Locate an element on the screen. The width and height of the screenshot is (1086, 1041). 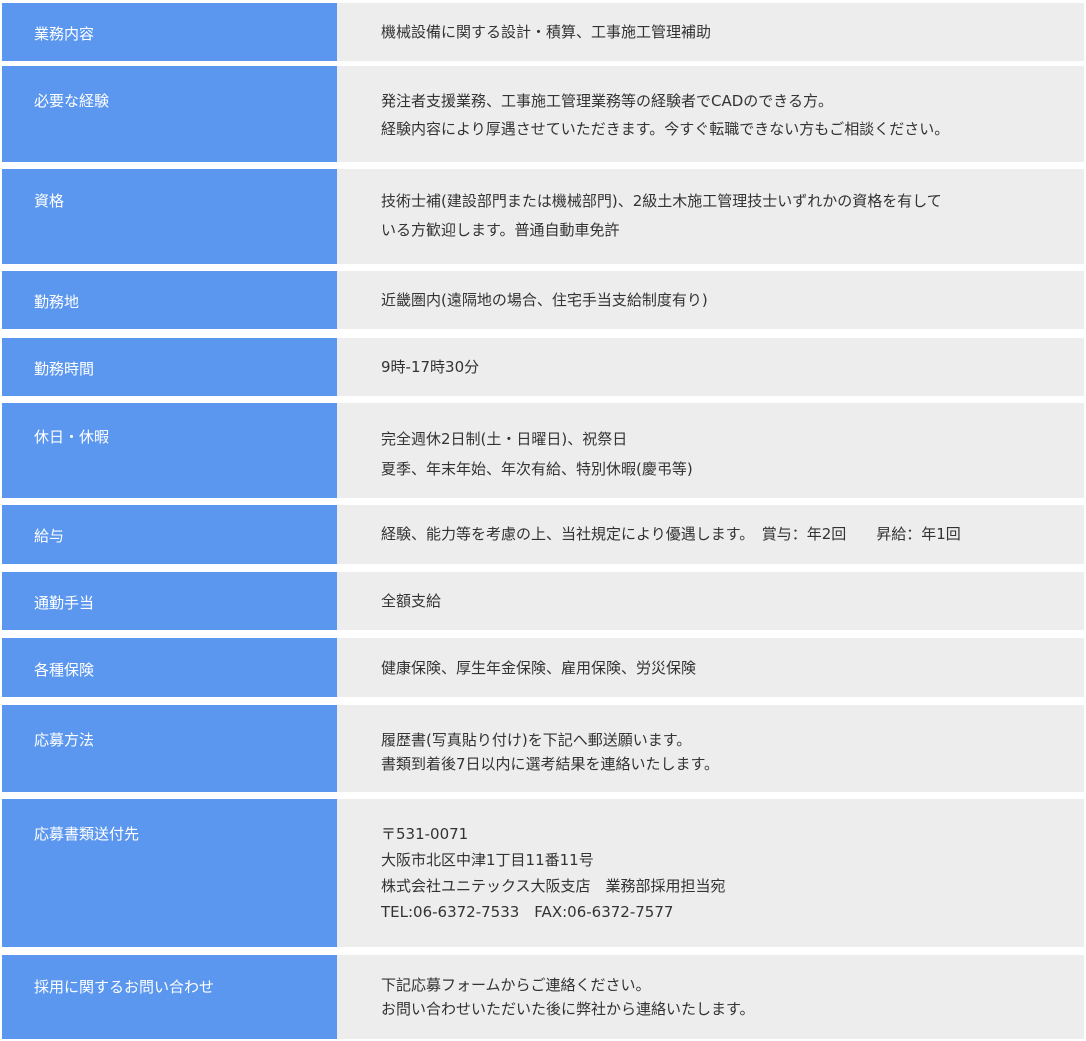
row-content-line: 全額支給 is located at coordinates (411, 601).